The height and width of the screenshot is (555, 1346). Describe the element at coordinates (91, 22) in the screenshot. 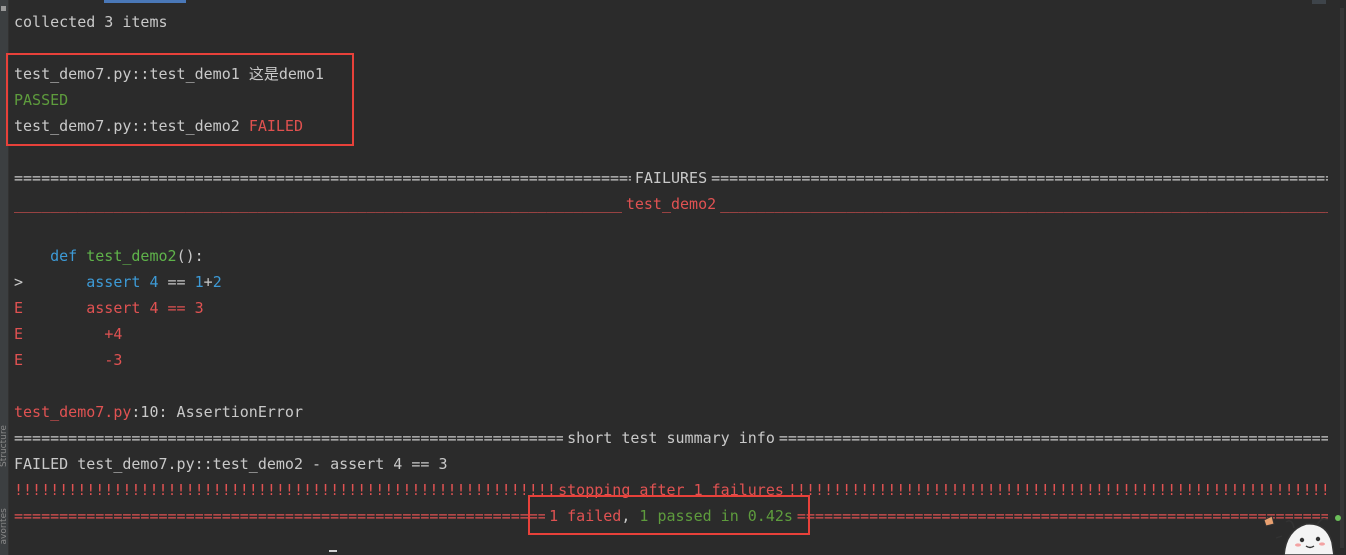

I see `collected-line: collected 3 items` at that location.